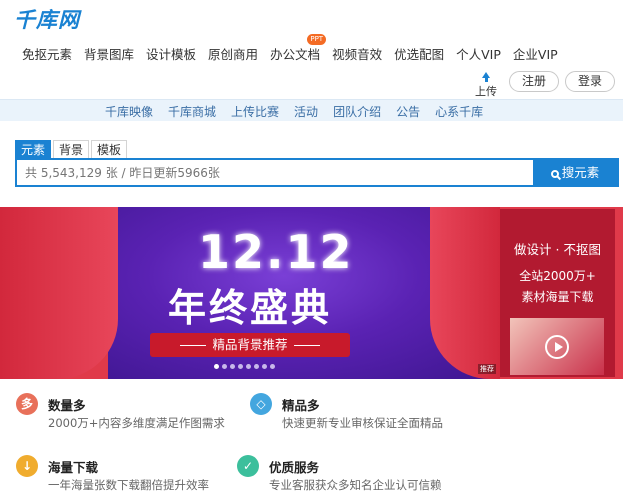 The width and height of the screenshot is (623, 503). I want to click on tab-backgrounds: 背景, so click(71, 149).